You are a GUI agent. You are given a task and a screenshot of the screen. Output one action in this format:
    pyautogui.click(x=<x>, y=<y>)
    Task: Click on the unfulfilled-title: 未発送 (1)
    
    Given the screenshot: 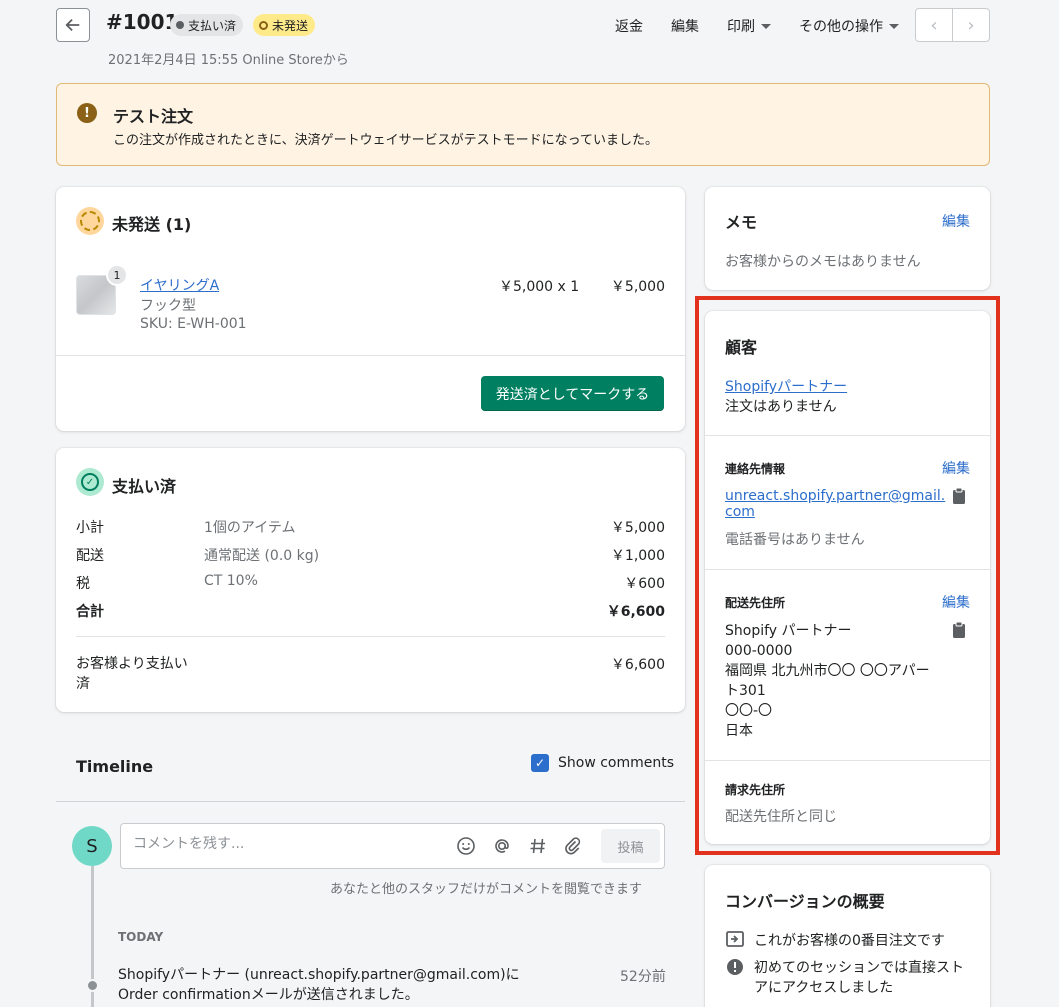 What is the action you would take?
    pyautogui.click(x=152, y=224)
    